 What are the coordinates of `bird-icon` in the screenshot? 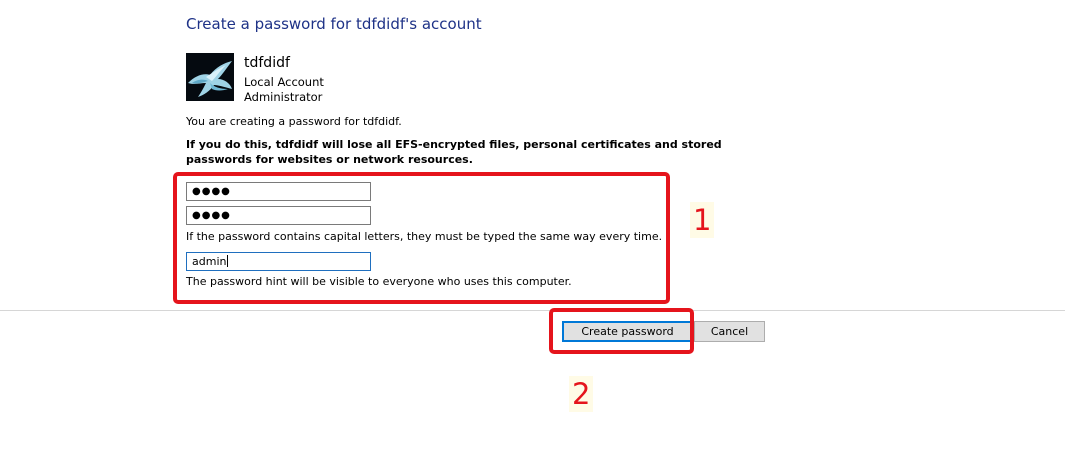 It's located at (210, 77).